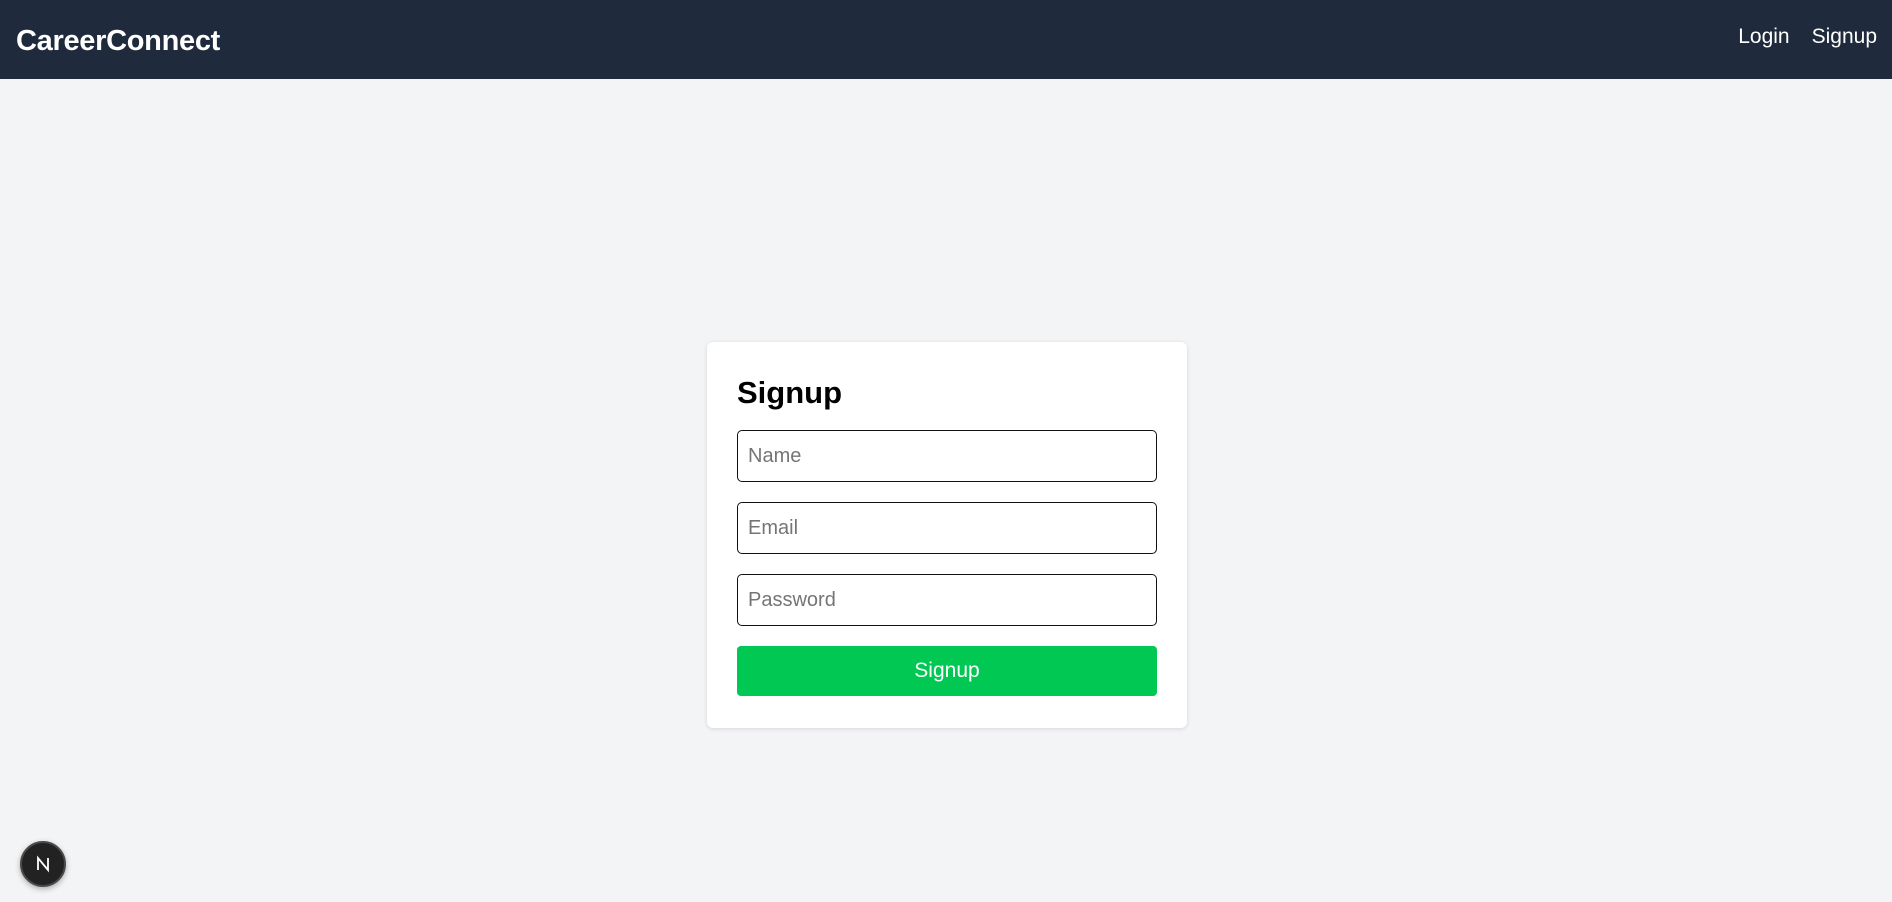 The height and width of the screenshot is (902, 1892). I want to click on nav-login-link: Login, so click(1763, 37).